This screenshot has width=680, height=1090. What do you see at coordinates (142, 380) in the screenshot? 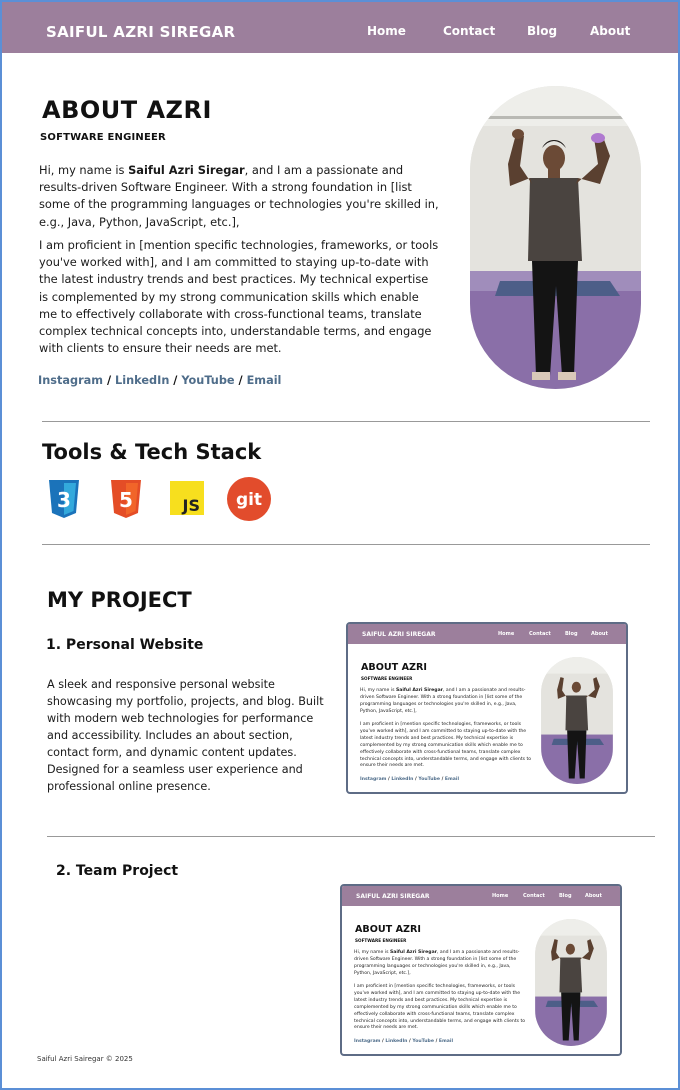
I see `linkedin-link: LinkedIn` at bounding box center [142, 380].